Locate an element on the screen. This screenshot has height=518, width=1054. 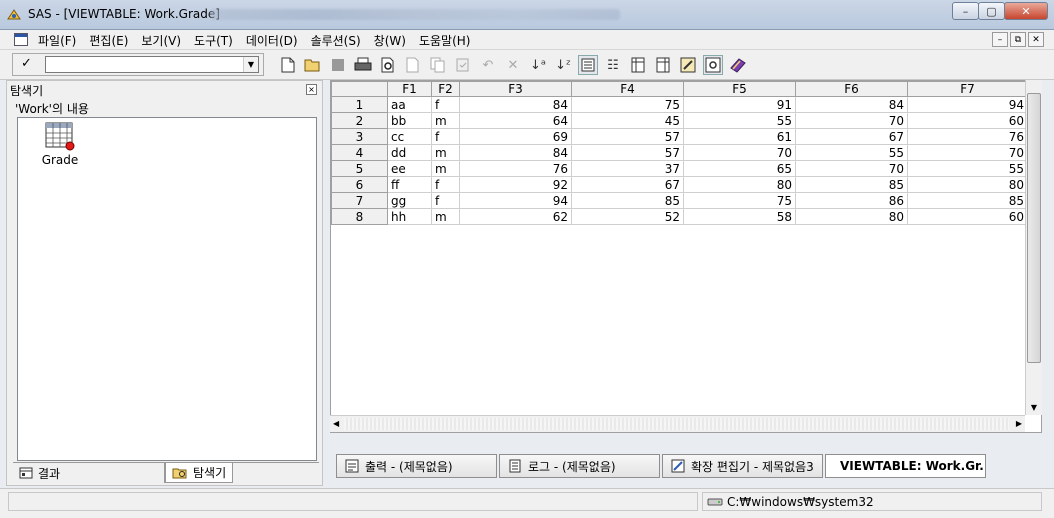
cell-f1: ff is located at coordinates (409, 184).